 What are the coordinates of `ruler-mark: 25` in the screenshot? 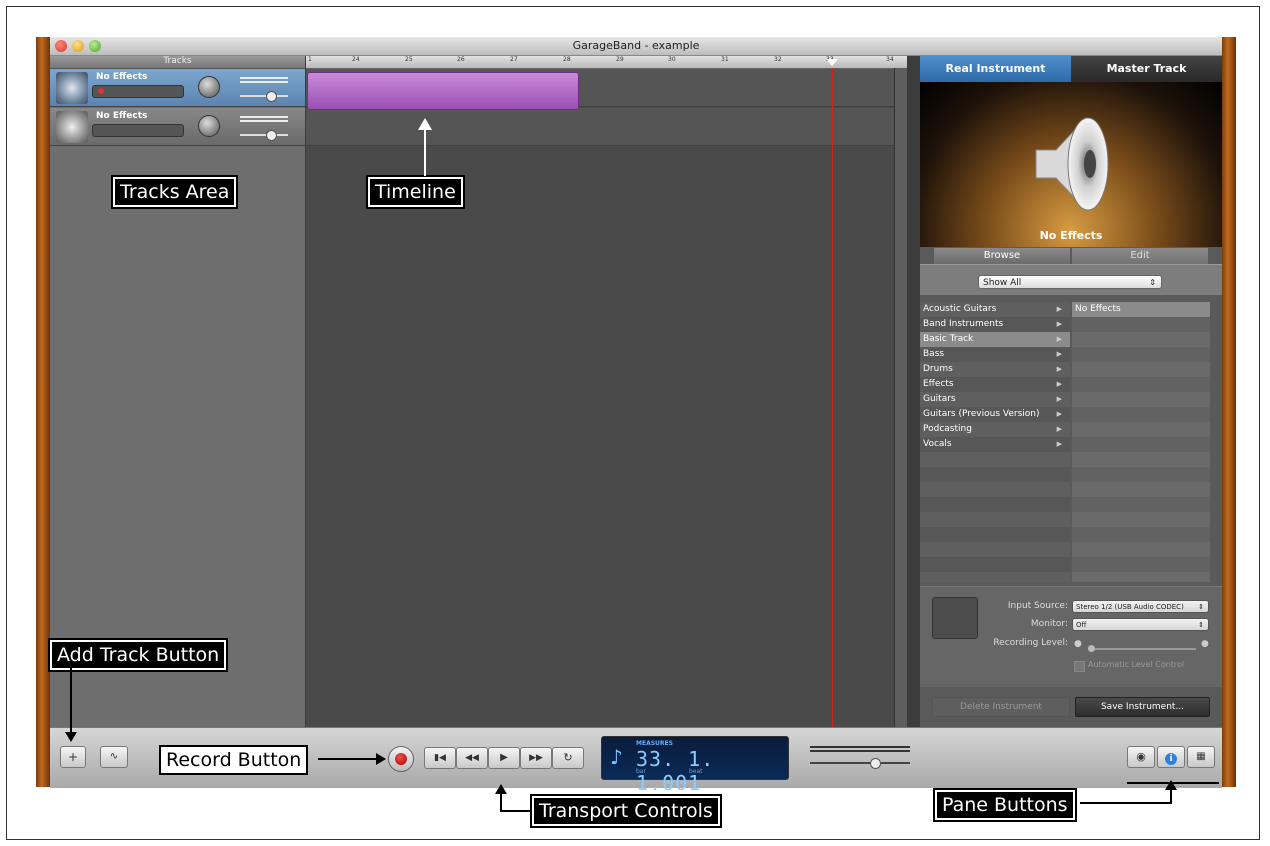 It's located at (409, 59).